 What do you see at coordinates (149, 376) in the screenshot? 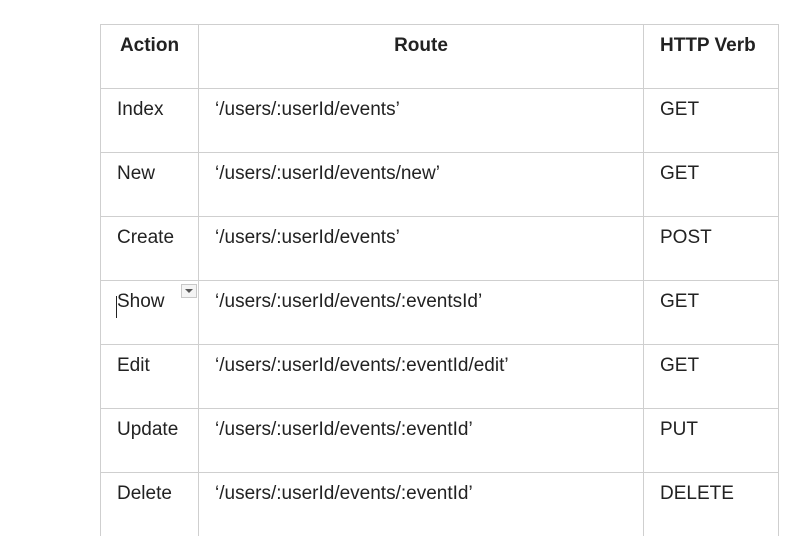
I see `cell-action: Edit` at bounding box center [149, 376].